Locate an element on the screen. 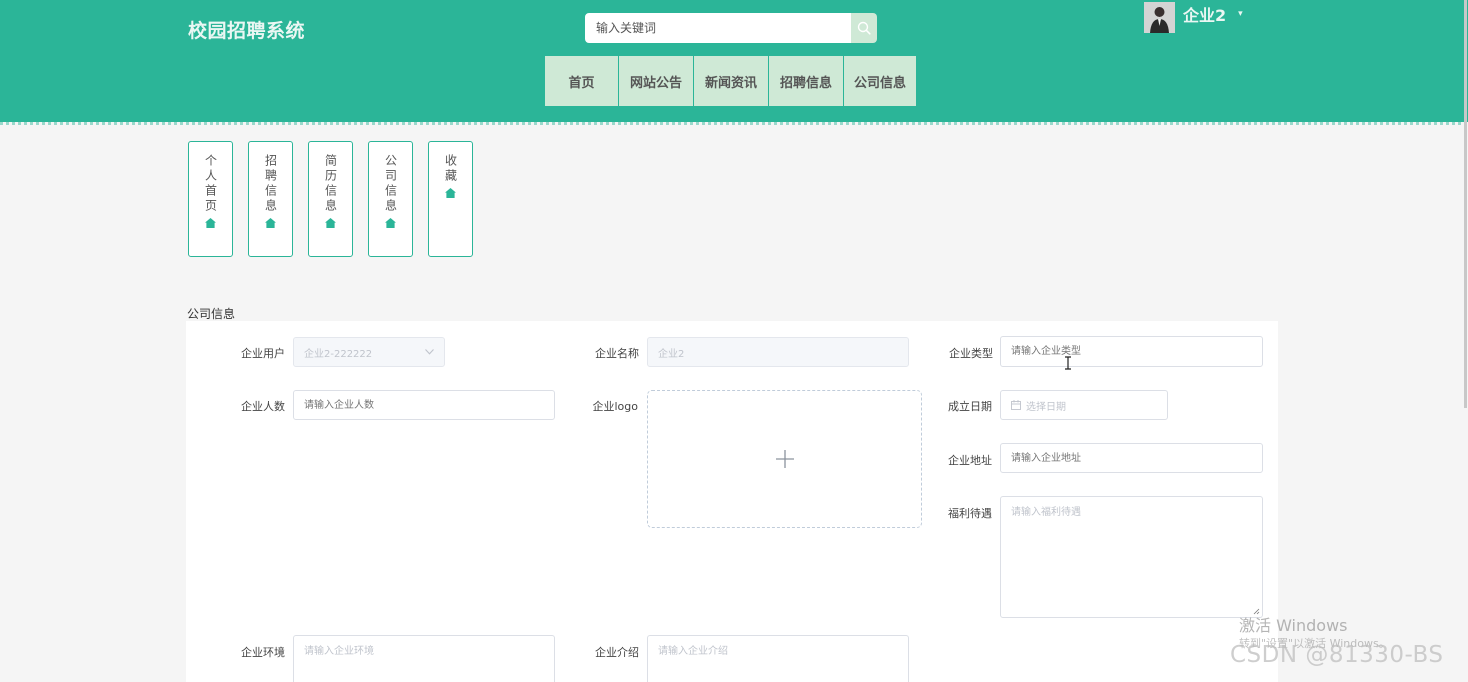 The image size is (1468, 682). company-logo-label: 企业logo is located at coordinates (615, 406).